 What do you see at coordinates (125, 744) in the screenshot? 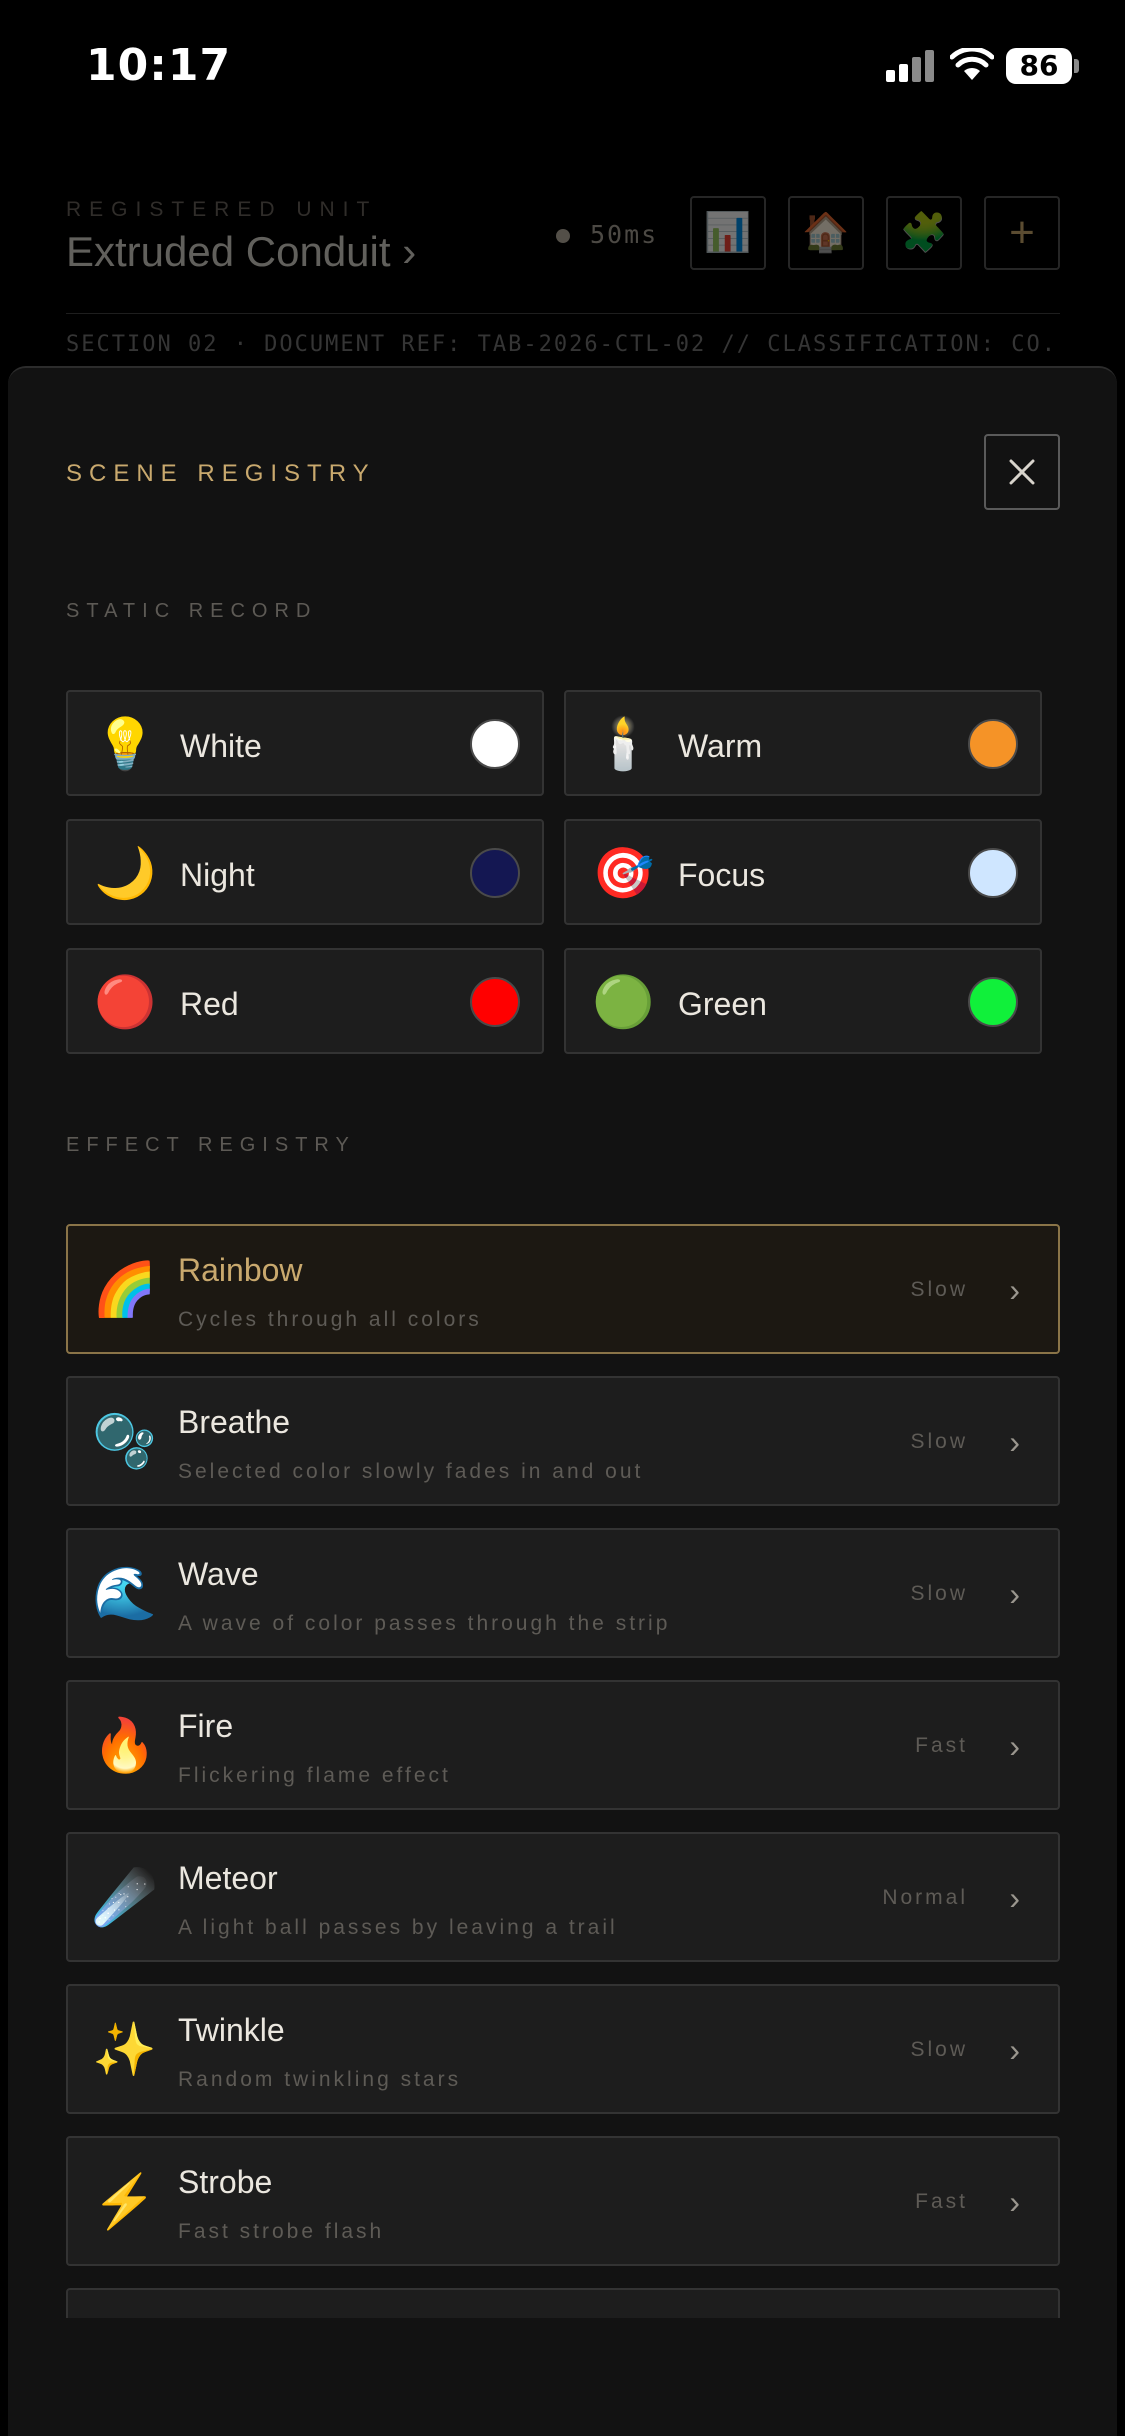
I see `light-bulb-icon: 💡` at bounding box center [125, 744].